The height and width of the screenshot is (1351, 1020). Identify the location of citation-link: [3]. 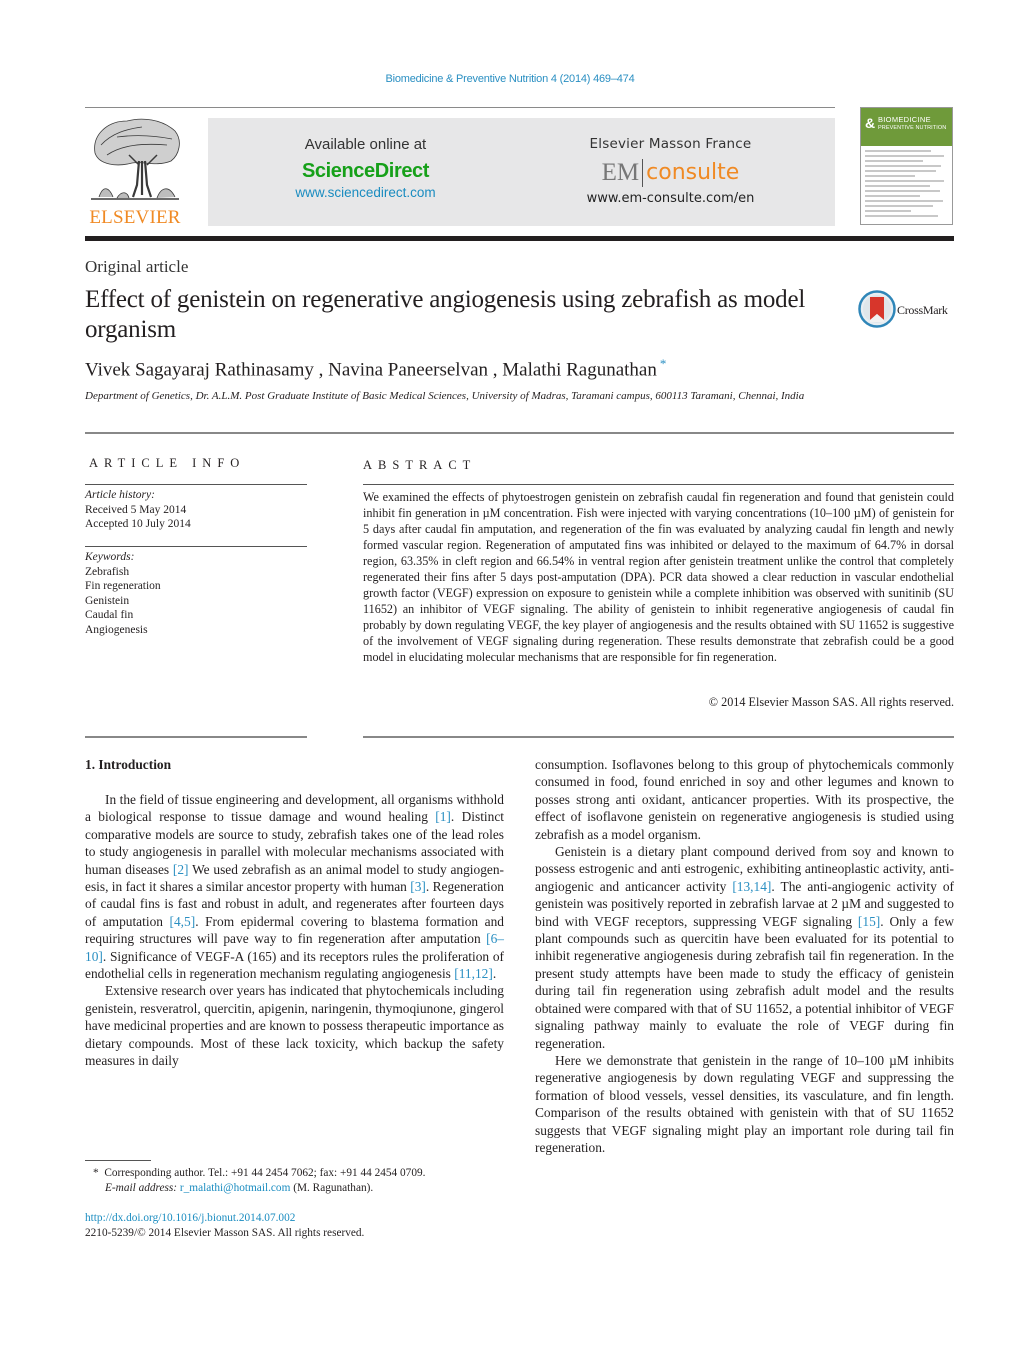
(418, 886).